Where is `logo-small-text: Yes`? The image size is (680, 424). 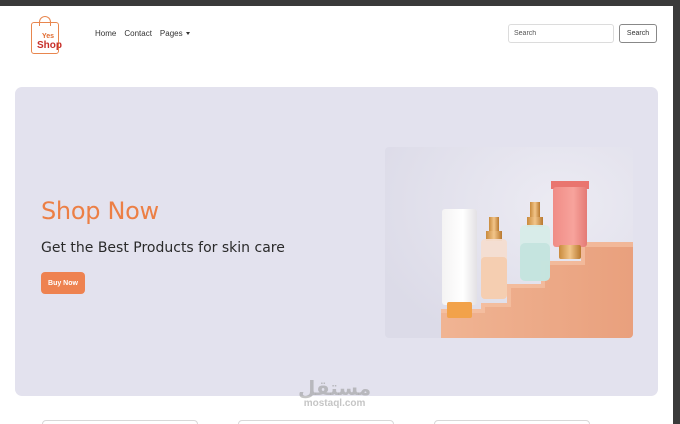
logo-small-text: Yes is located at coordinates (48, 36).